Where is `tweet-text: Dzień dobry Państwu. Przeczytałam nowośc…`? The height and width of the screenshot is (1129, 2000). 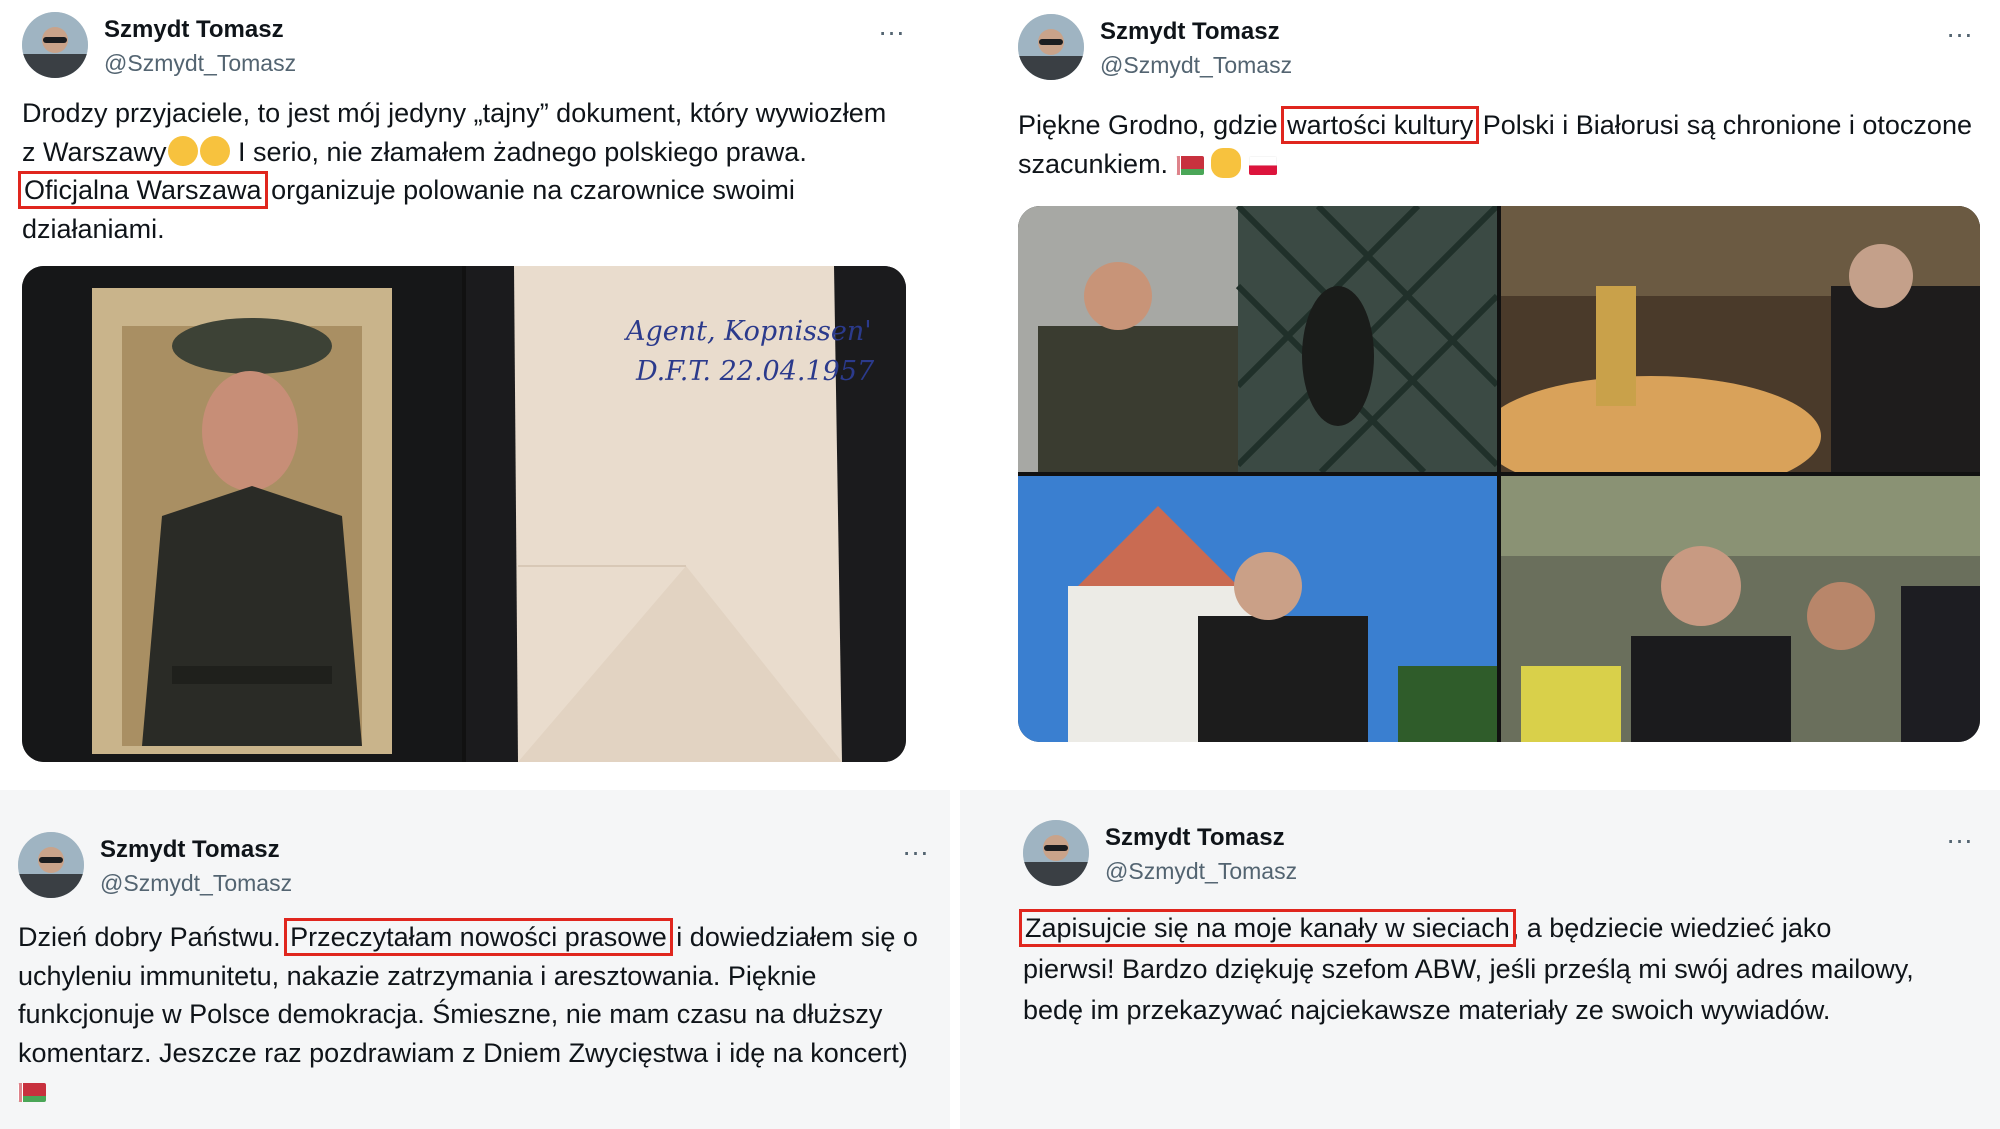
tweet-text: Dzień dobry Państwu. Przeczytałam nowośc… is located at coordinates (477, 1014).